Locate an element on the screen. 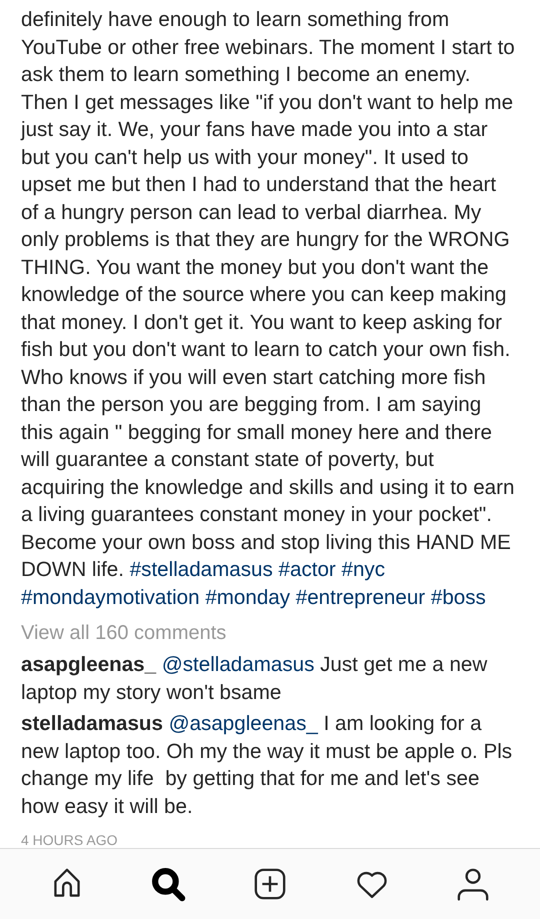 Image resolution: width=540 pixels, height=919 pixels. hashtag-link: #stelladamasus is located at coordinates (201, 569).